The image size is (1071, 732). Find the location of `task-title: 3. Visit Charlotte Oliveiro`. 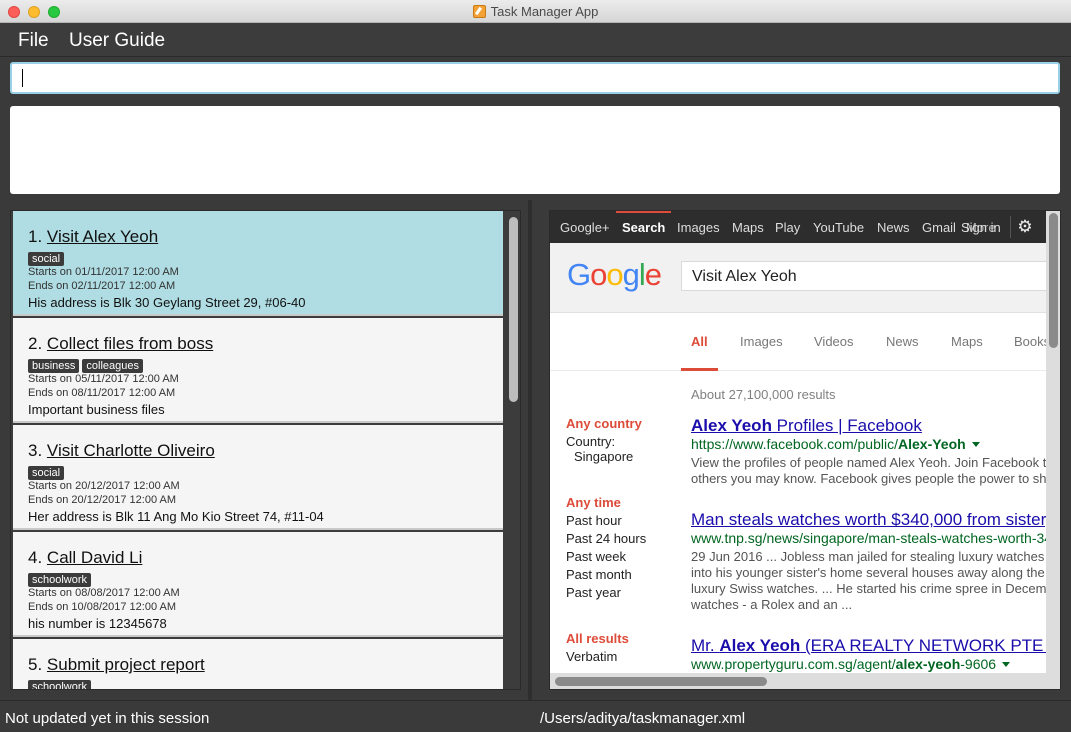

task-title: 3. Visit Charlotte Oliveiro is located at coordinates (265, 451).